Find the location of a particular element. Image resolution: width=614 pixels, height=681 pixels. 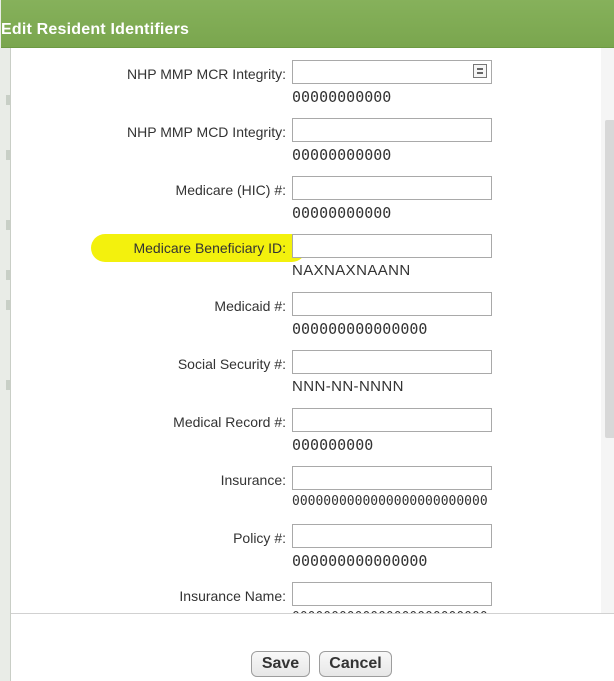

save-button: Save is located at coordinates (280, 664).